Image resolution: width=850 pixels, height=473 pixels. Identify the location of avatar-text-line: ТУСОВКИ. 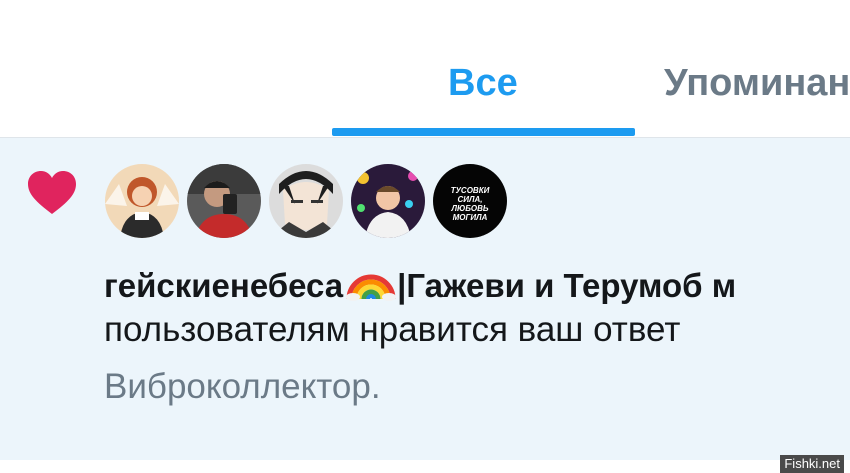
(470, 190).